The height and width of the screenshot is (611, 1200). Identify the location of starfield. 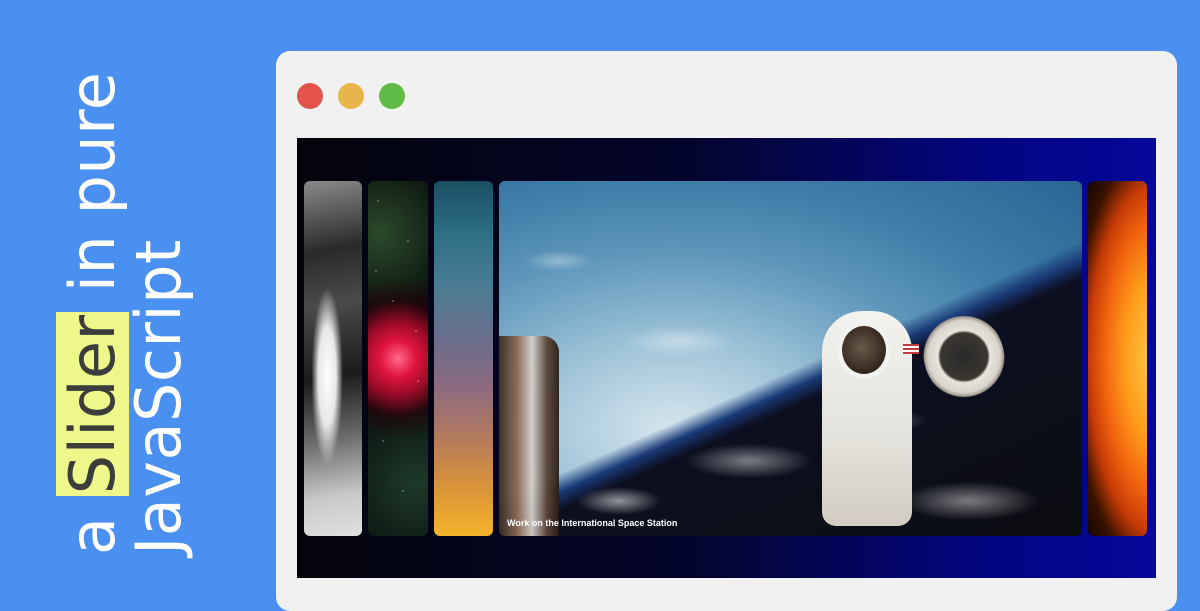
(398, 358).